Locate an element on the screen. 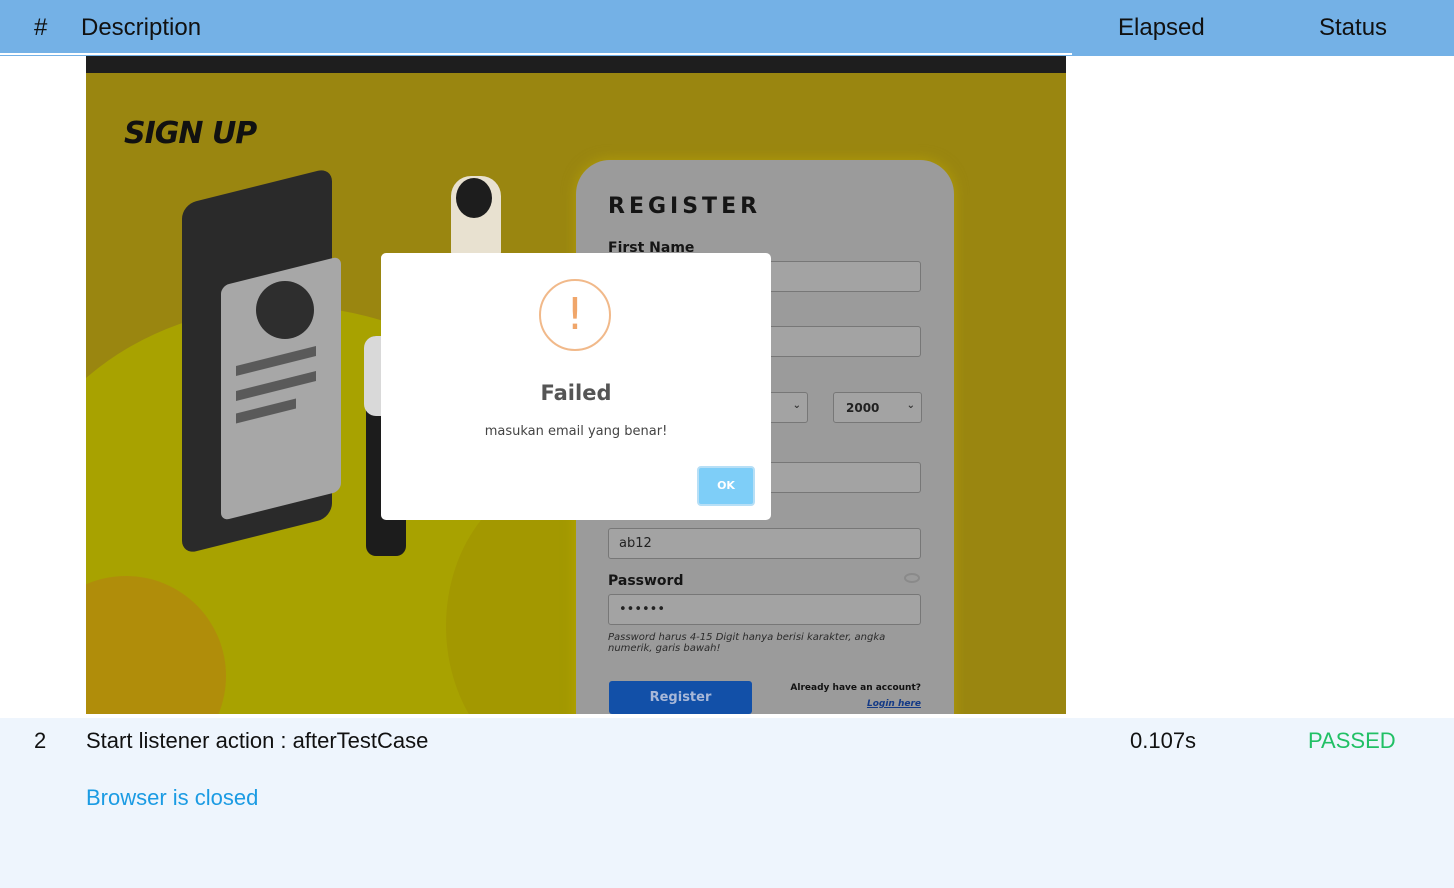 The image size is (1454, 888). warning-icon: ! is located at coordinates (575, 315).